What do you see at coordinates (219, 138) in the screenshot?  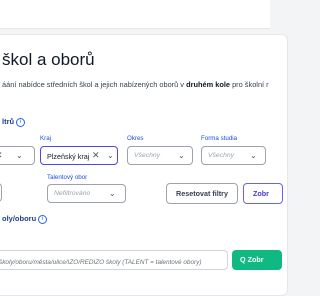 I see `forma-label: Forma studia` at bounding box center [219, 138].